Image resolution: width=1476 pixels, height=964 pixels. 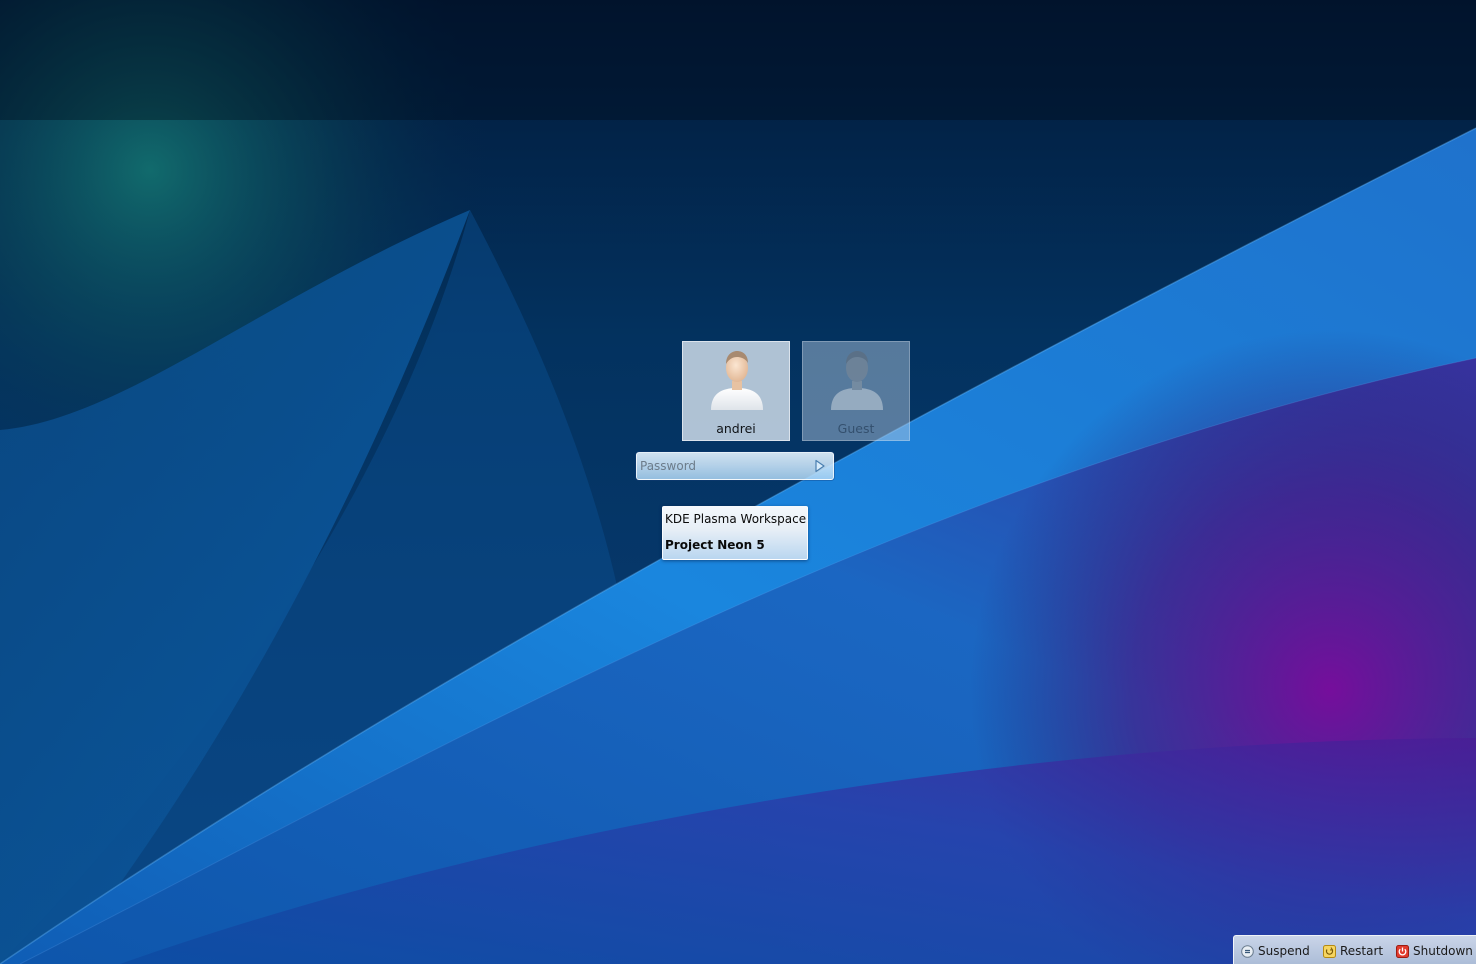 I want to click on suspend-icon, so click(x=1247, y=951).